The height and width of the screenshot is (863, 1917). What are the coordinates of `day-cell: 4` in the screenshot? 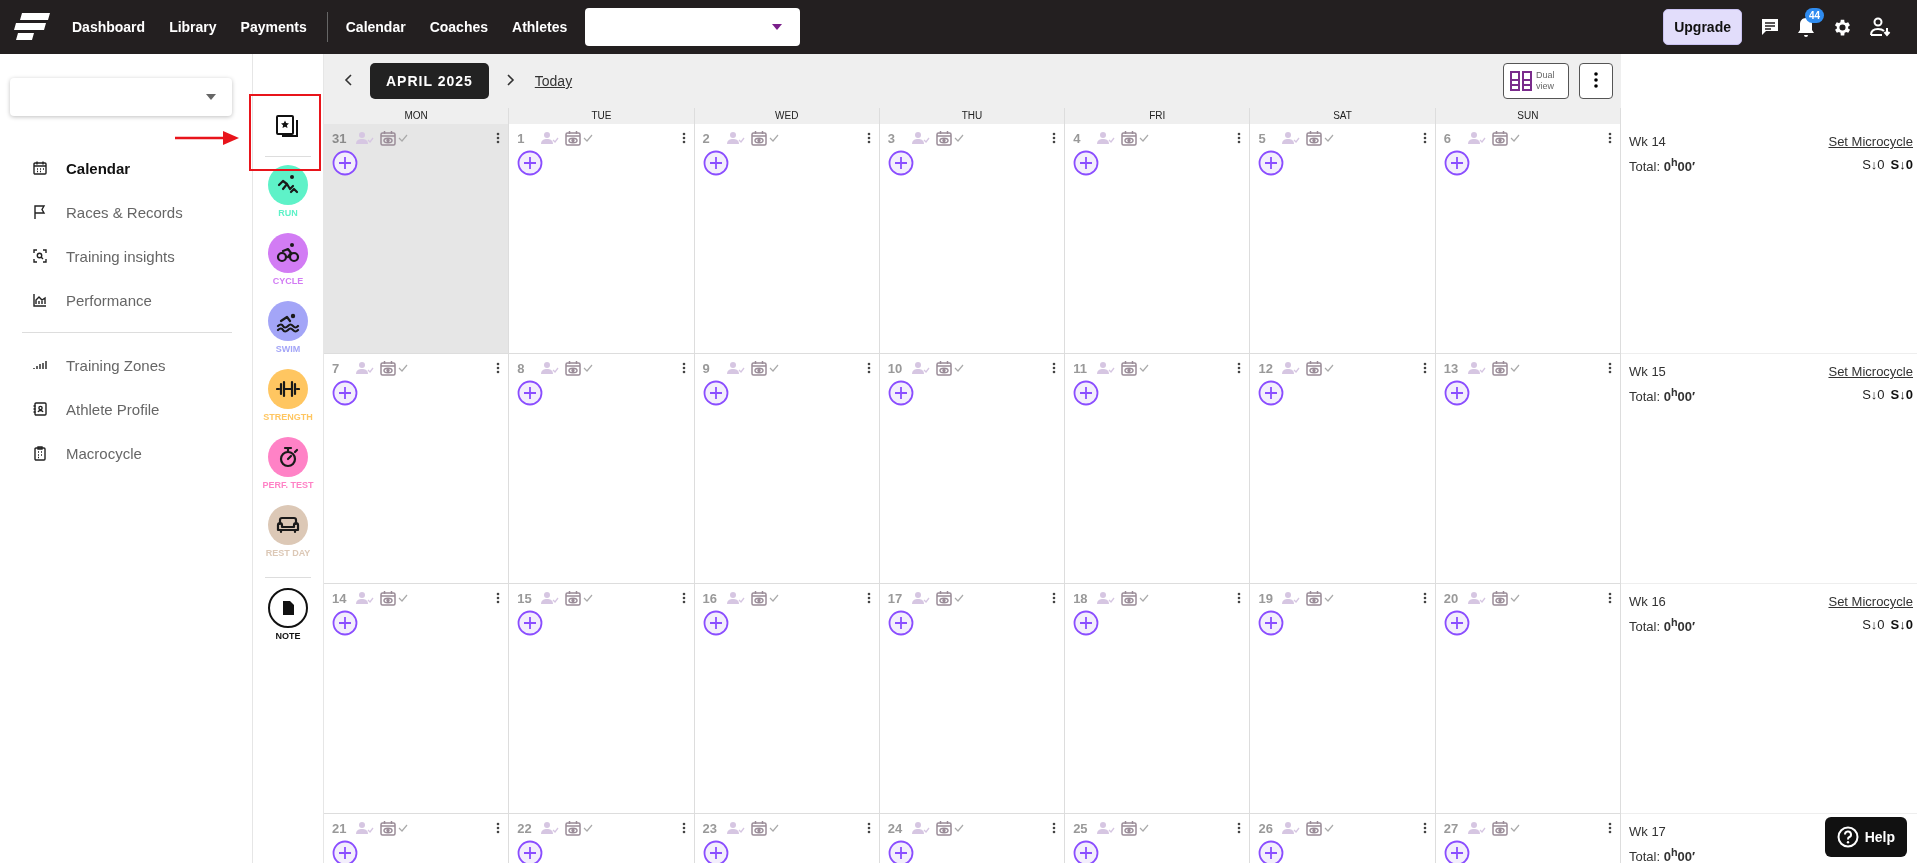 It's located at (1158, 239).